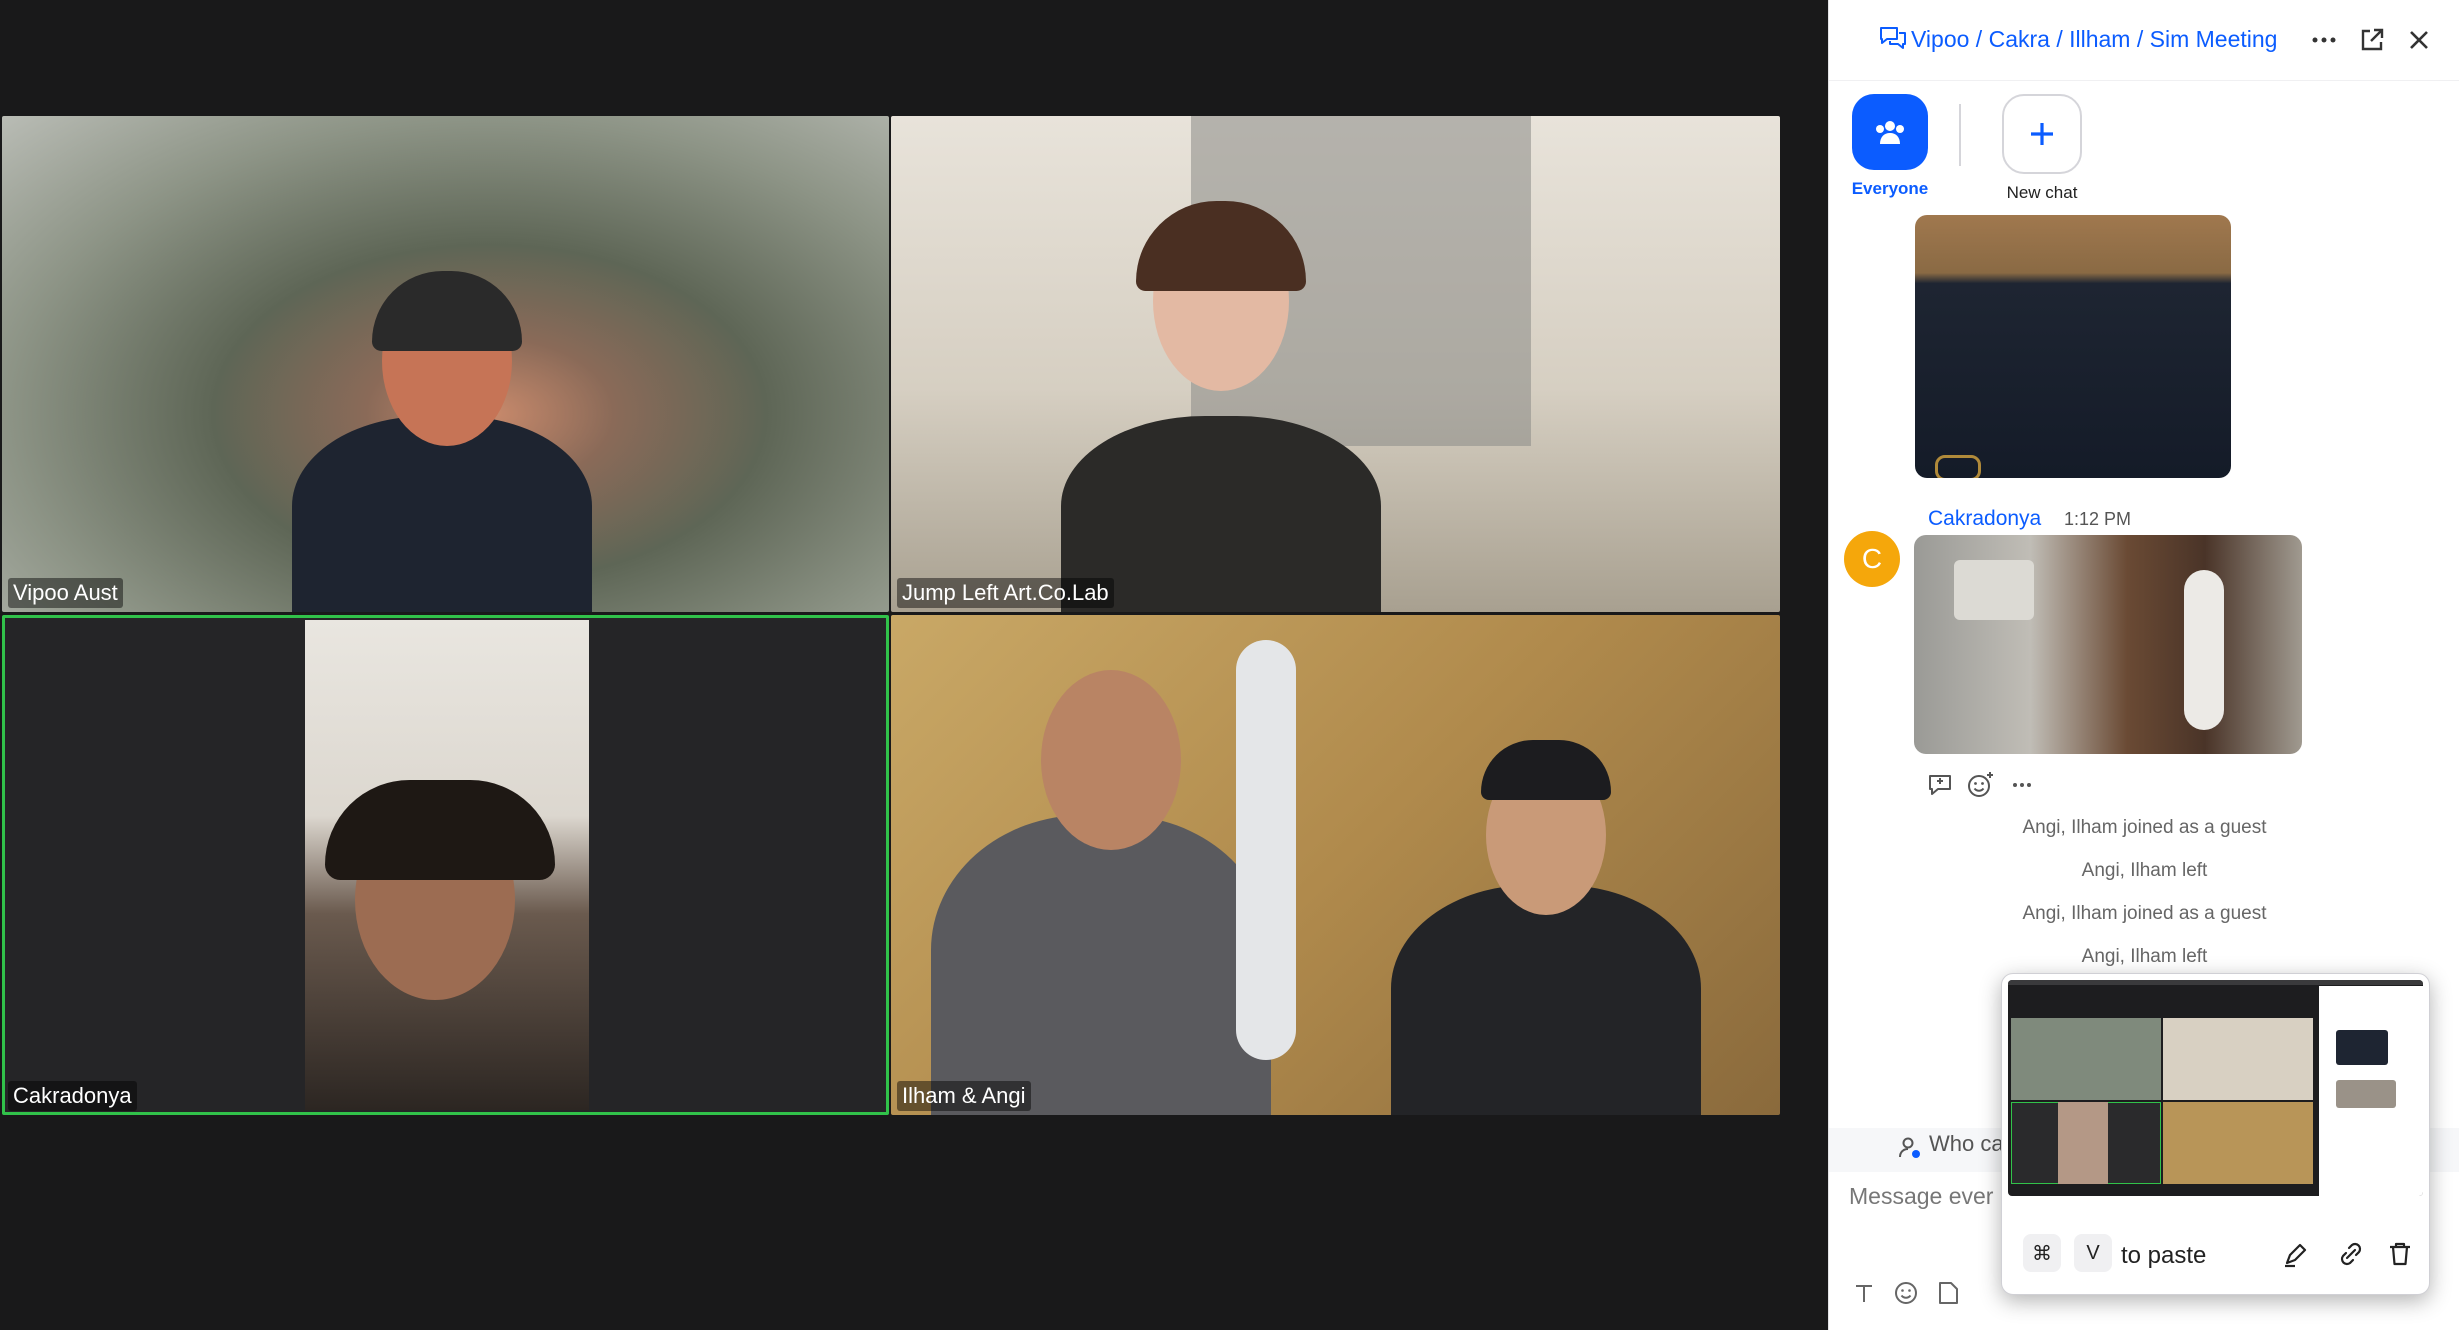 This screenshot has height=1330, width=2459. I want to click on more-options-icon, so click(2022, 785).